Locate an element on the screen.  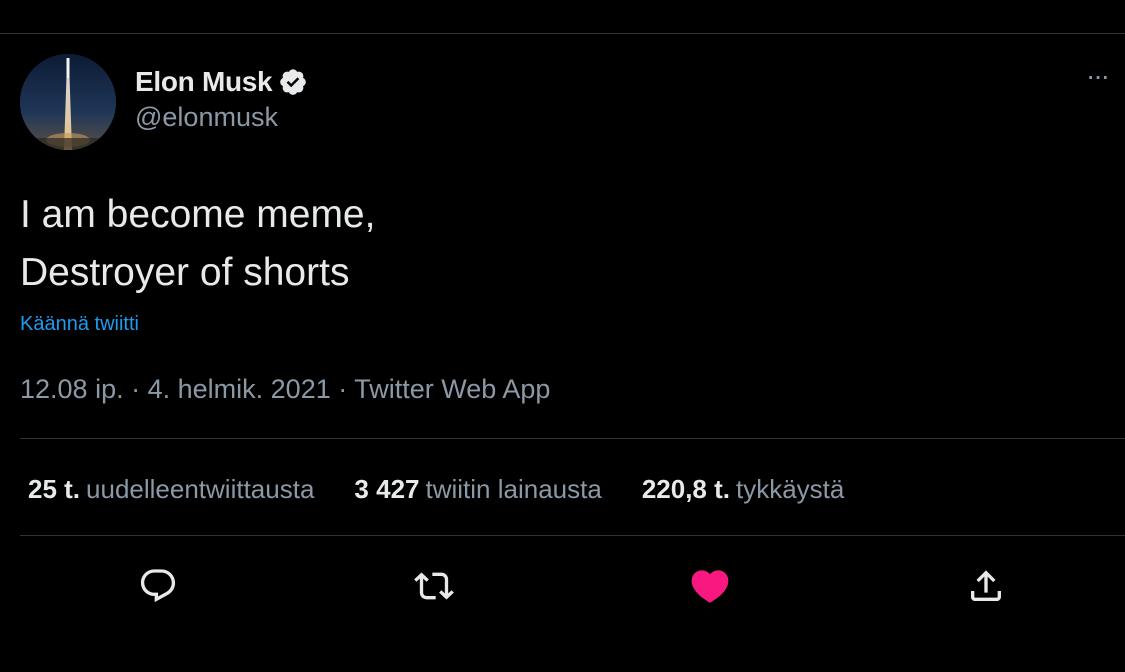
name-row: Elon Musk is located at coordinates (221, 82).